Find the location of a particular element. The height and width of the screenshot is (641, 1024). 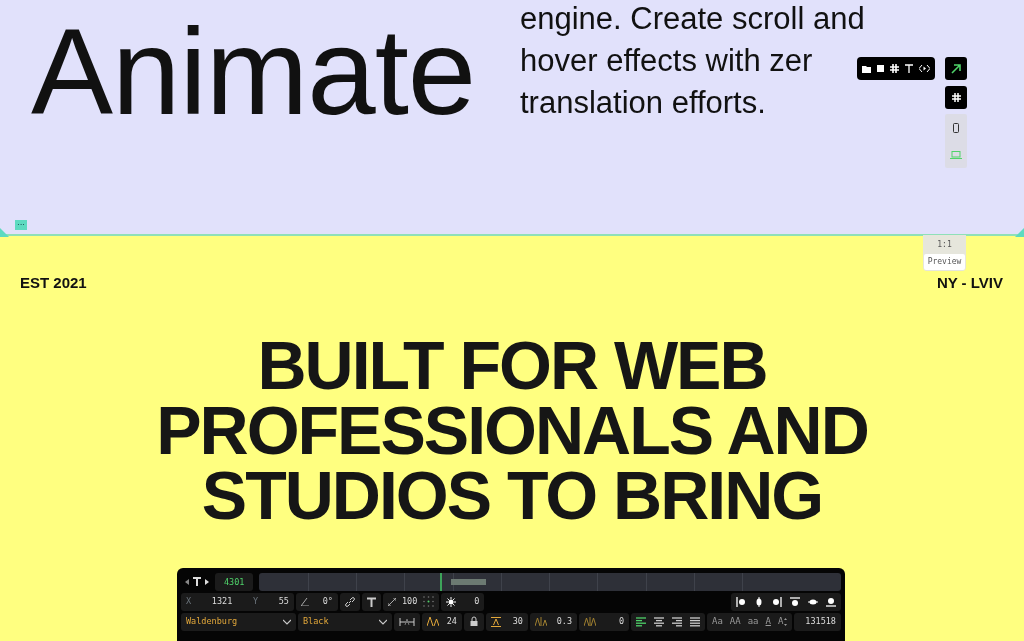

link-icon is located at coordinates (350, 601).